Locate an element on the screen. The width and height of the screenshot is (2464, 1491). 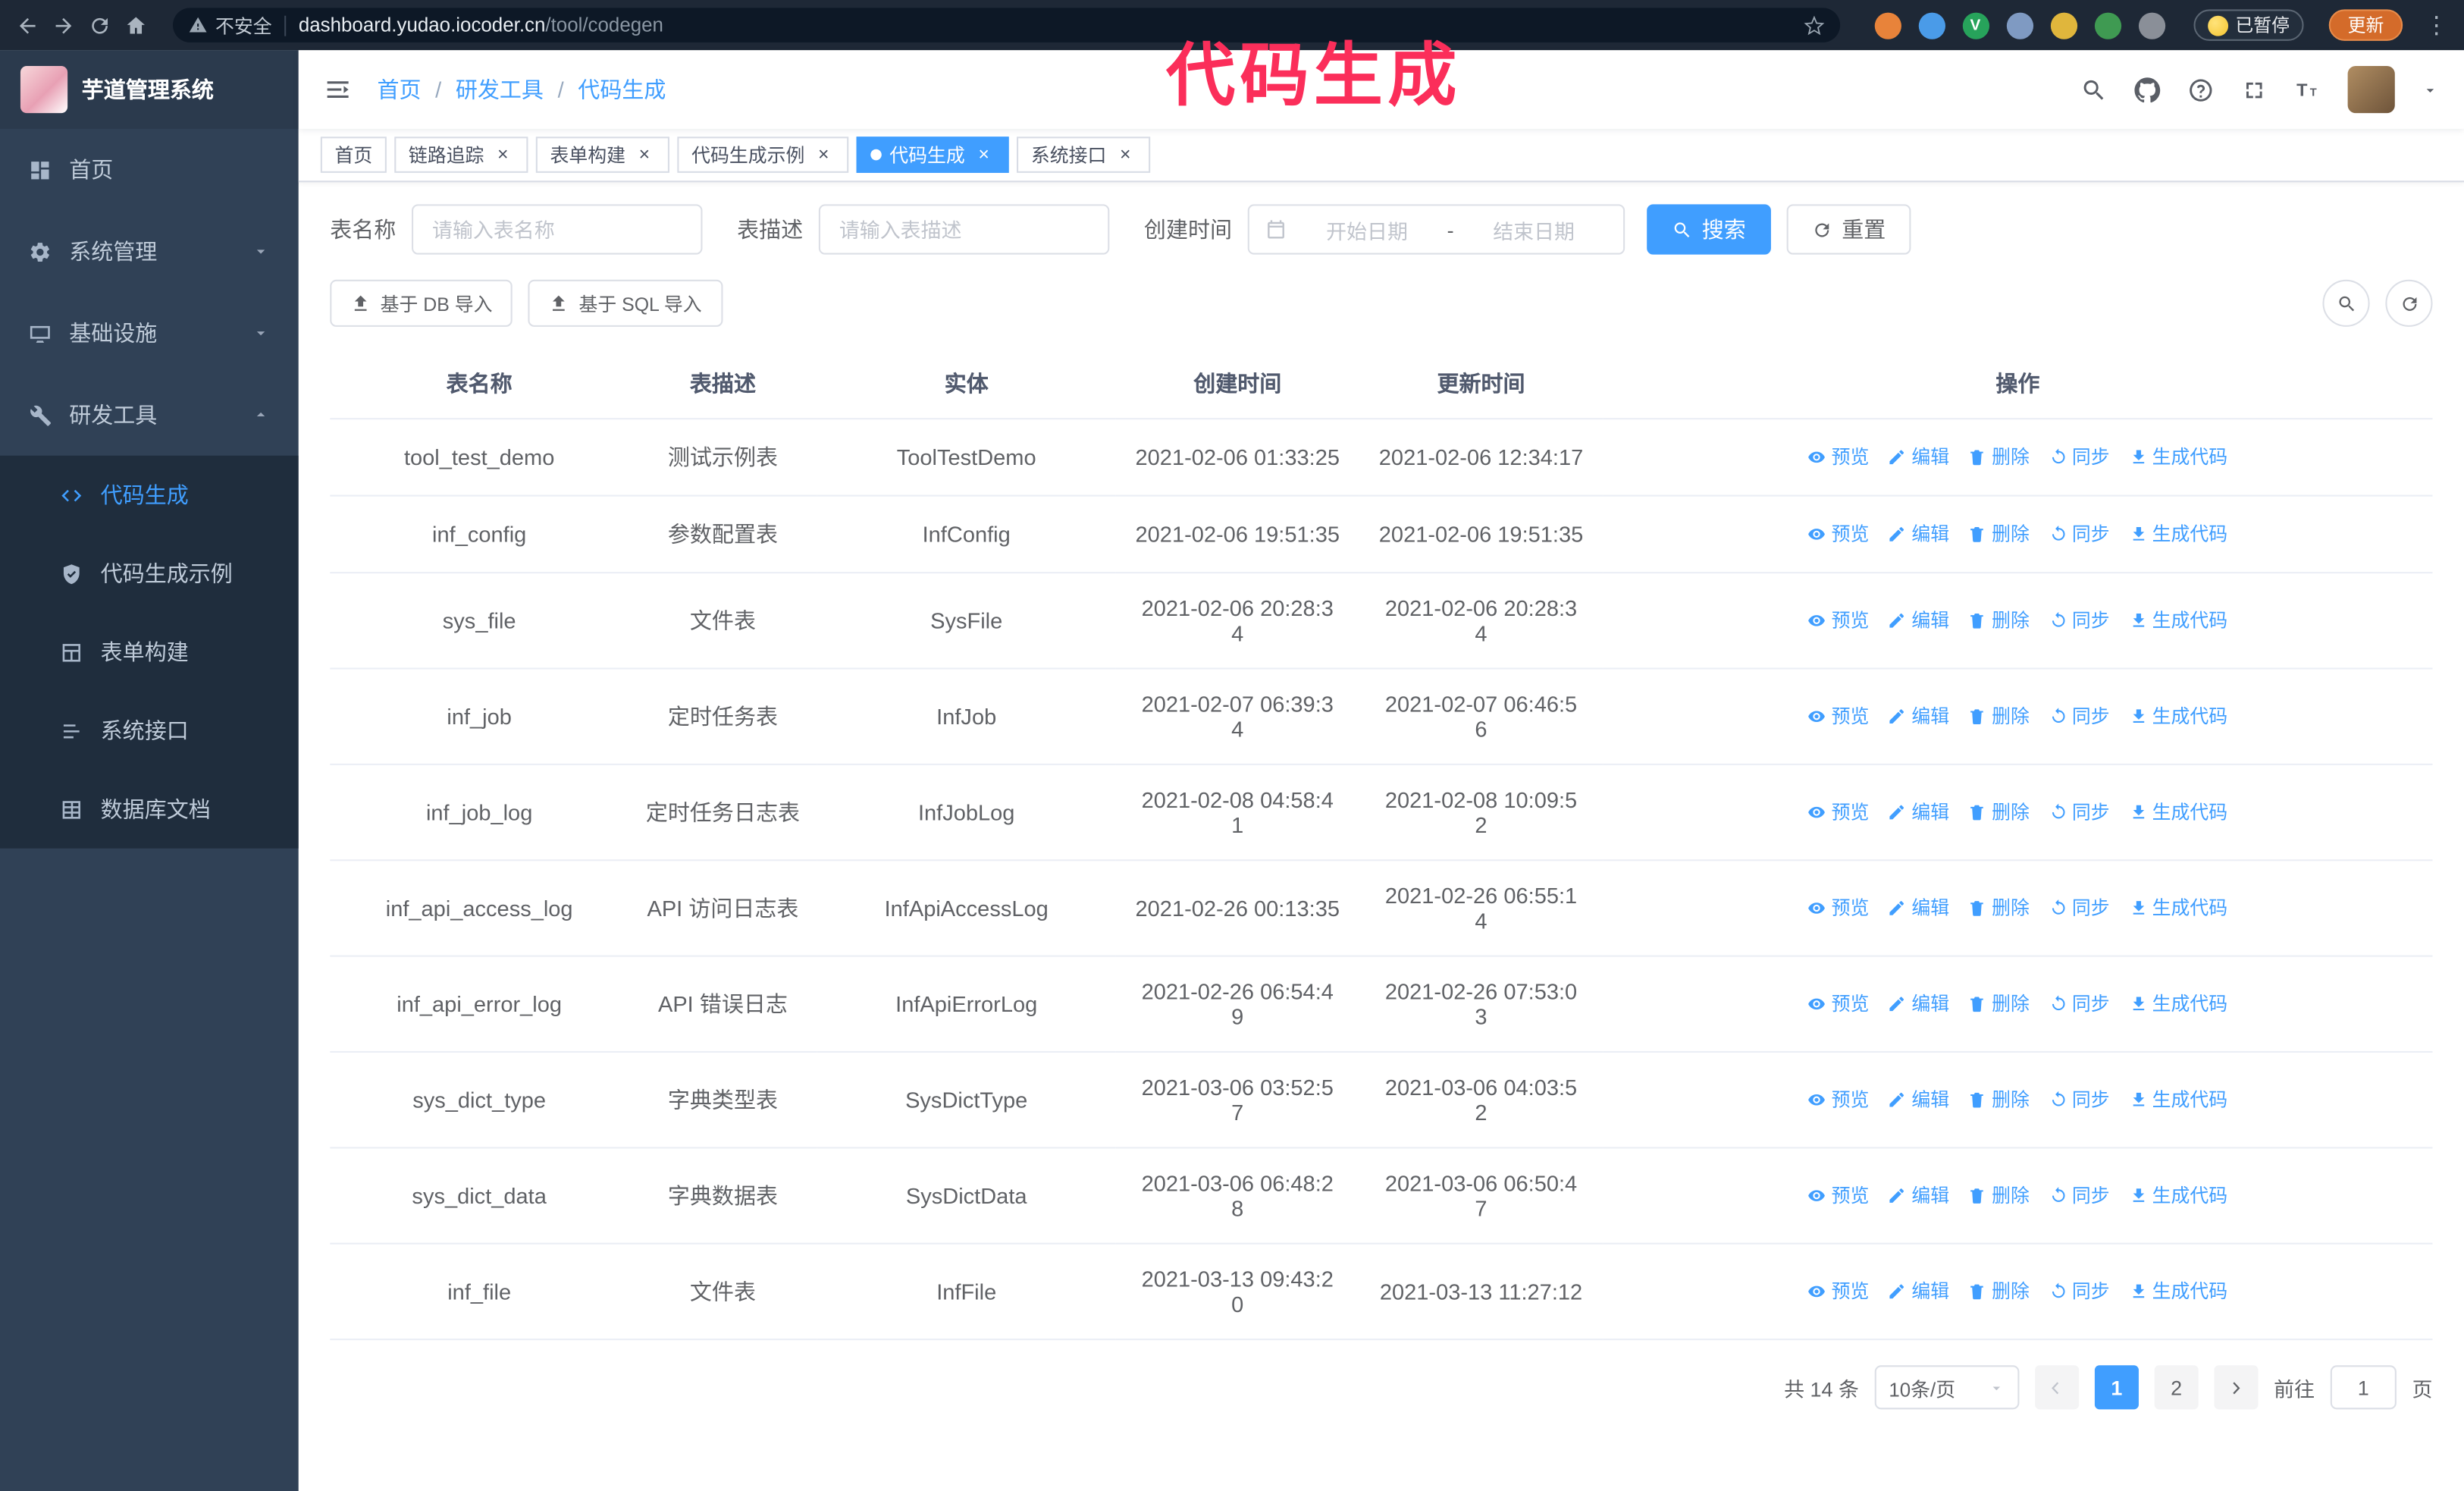
browser-back-icon is located at coordinates (28, 25).